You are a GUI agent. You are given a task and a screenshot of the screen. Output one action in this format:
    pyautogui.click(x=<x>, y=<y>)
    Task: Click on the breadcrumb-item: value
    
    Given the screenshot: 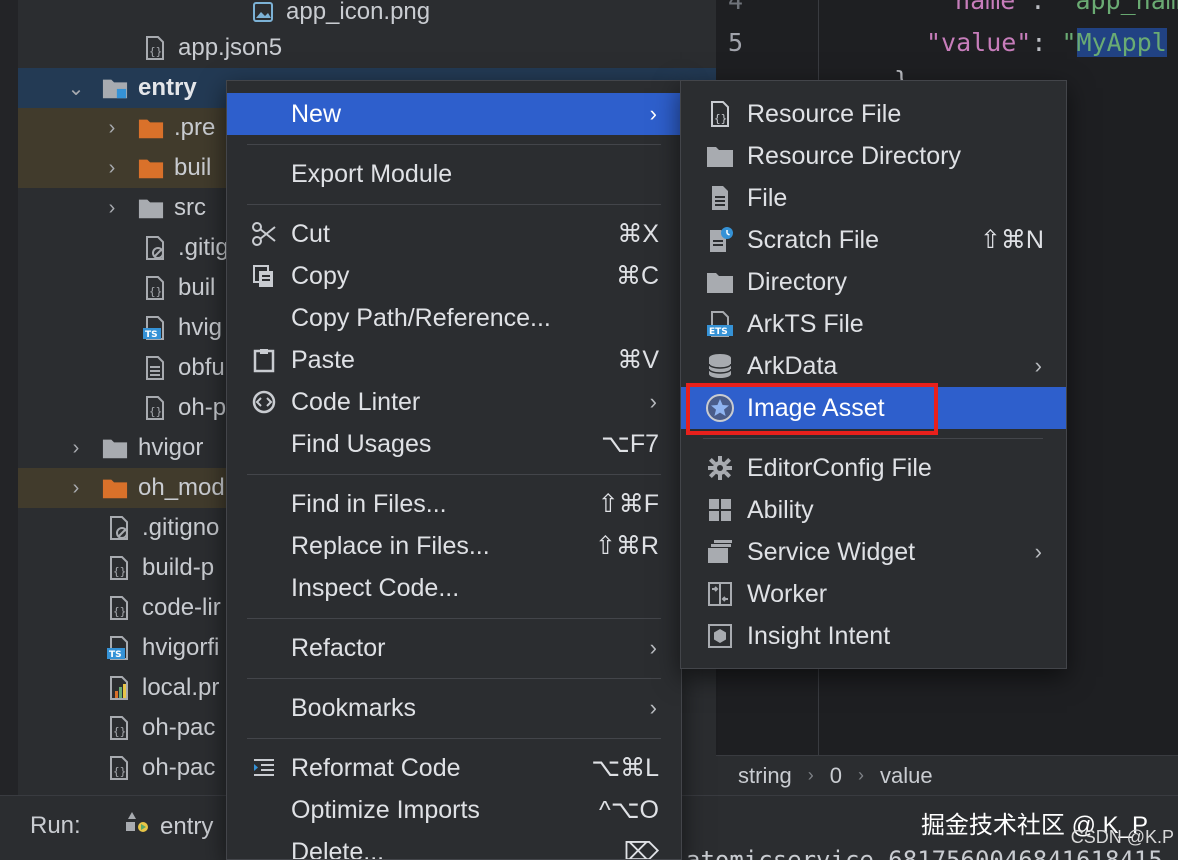 What is the action you would take?
    pyautogui.click(x=906, y=776)
    